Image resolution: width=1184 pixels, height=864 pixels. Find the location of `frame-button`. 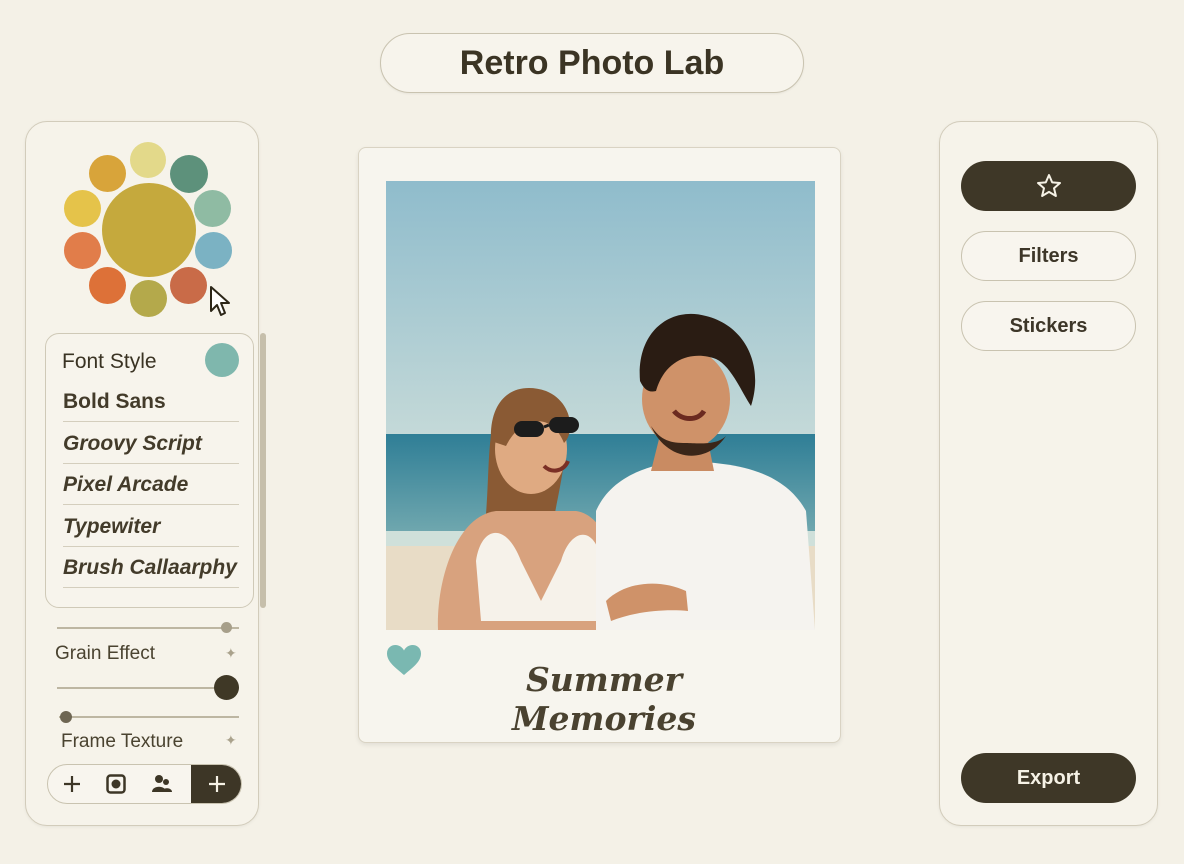

frame-button is located at coordinates (116, 784).